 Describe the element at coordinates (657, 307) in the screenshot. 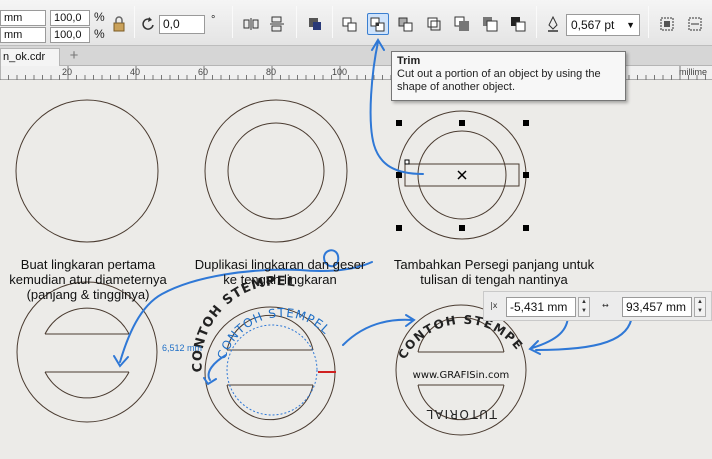

I see `y-position-field: 93,457 mm` at that location.